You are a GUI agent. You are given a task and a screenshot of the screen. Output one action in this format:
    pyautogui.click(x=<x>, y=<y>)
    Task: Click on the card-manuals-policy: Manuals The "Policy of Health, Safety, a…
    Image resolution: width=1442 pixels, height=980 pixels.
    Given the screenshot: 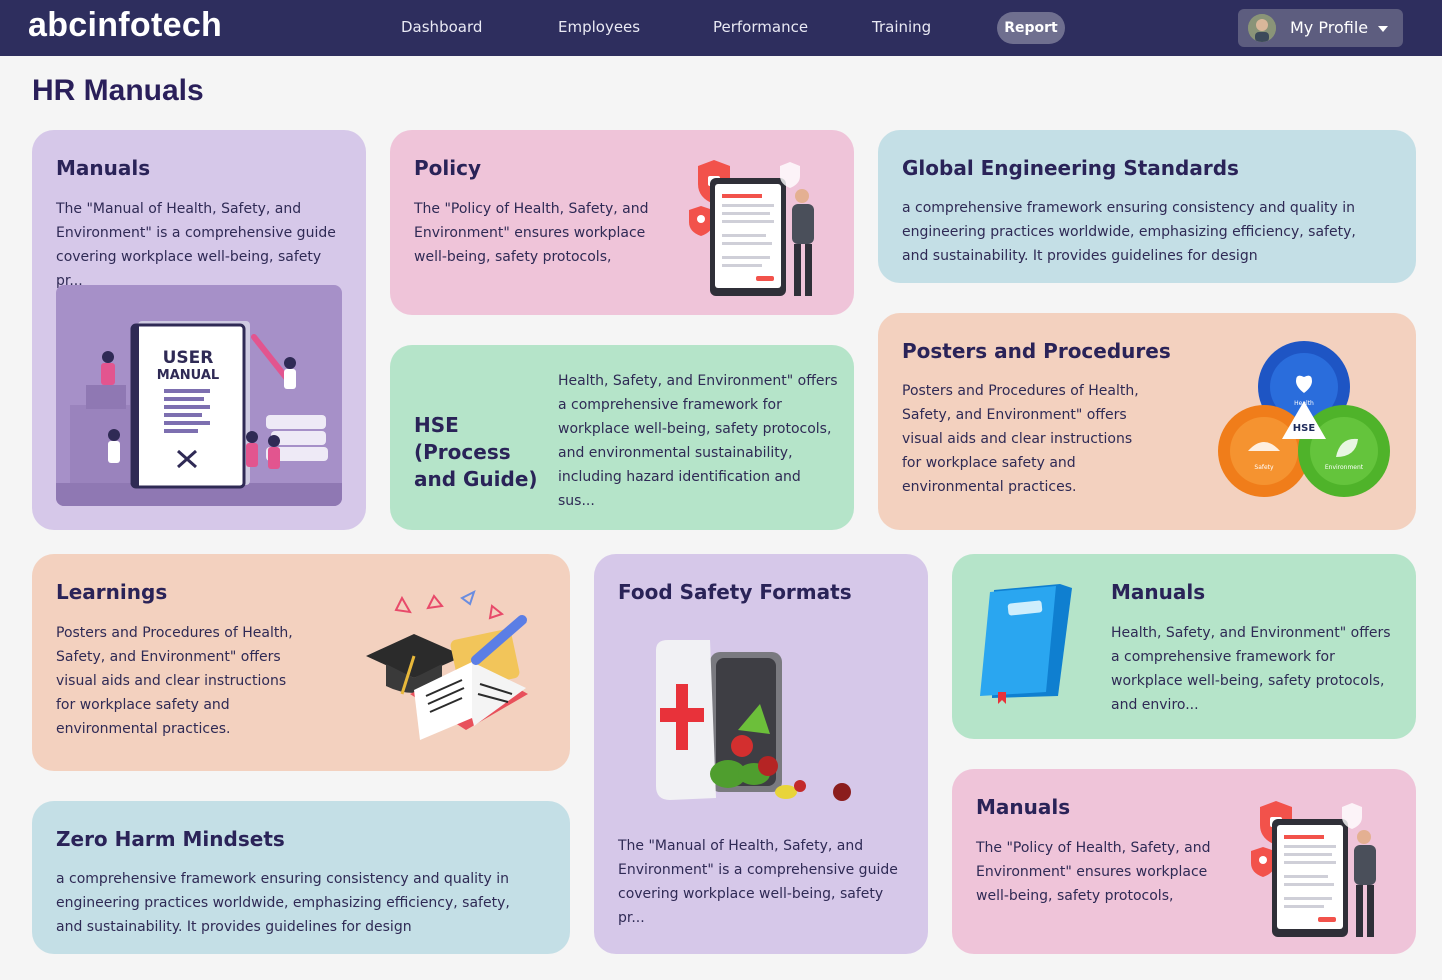 What is the action you would take?
    pyautogui.click(x=1184, y=861)
    